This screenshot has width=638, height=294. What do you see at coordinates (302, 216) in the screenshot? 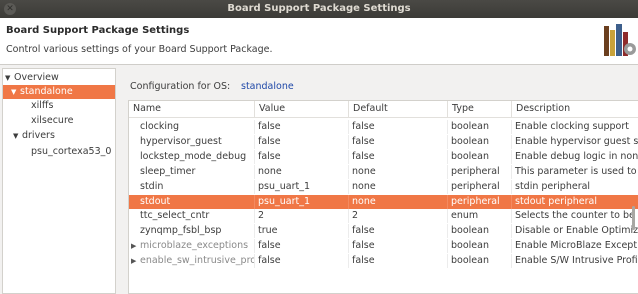
I see `cell-value: 2` at bounding box center [302, 216].